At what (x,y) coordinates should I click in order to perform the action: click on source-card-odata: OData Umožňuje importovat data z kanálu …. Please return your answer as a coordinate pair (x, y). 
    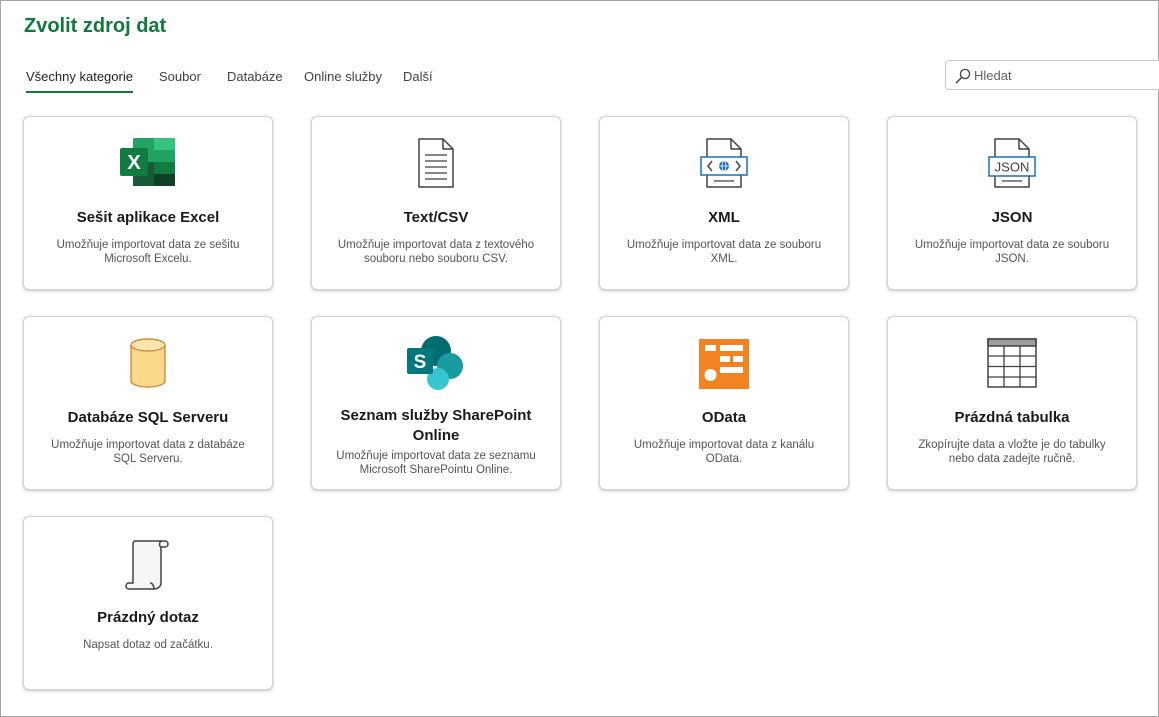
    Looking at the image, I should click on (724, 403).